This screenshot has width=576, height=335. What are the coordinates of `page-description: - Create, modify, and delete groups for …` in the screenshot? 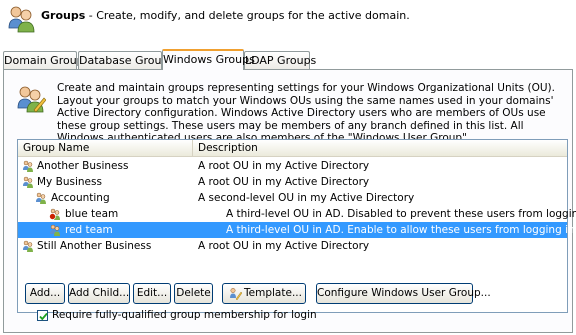 It's located at (247, 15).